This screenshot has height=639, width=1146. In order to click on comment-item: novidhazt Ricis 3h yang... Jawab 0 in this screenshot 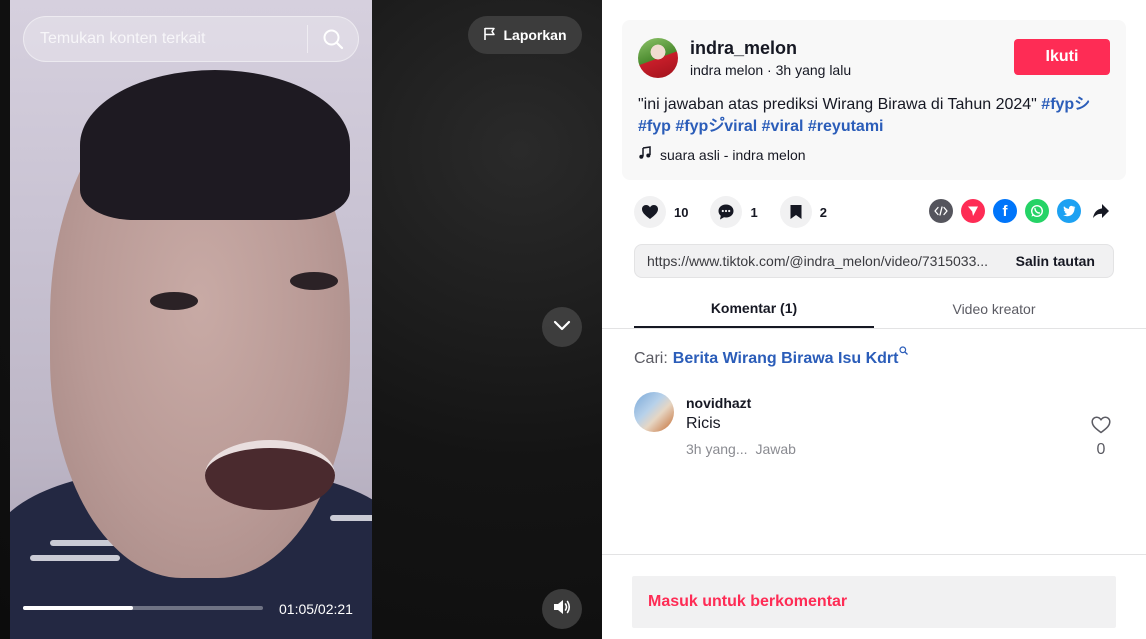, I will do `click(874, 427)`.